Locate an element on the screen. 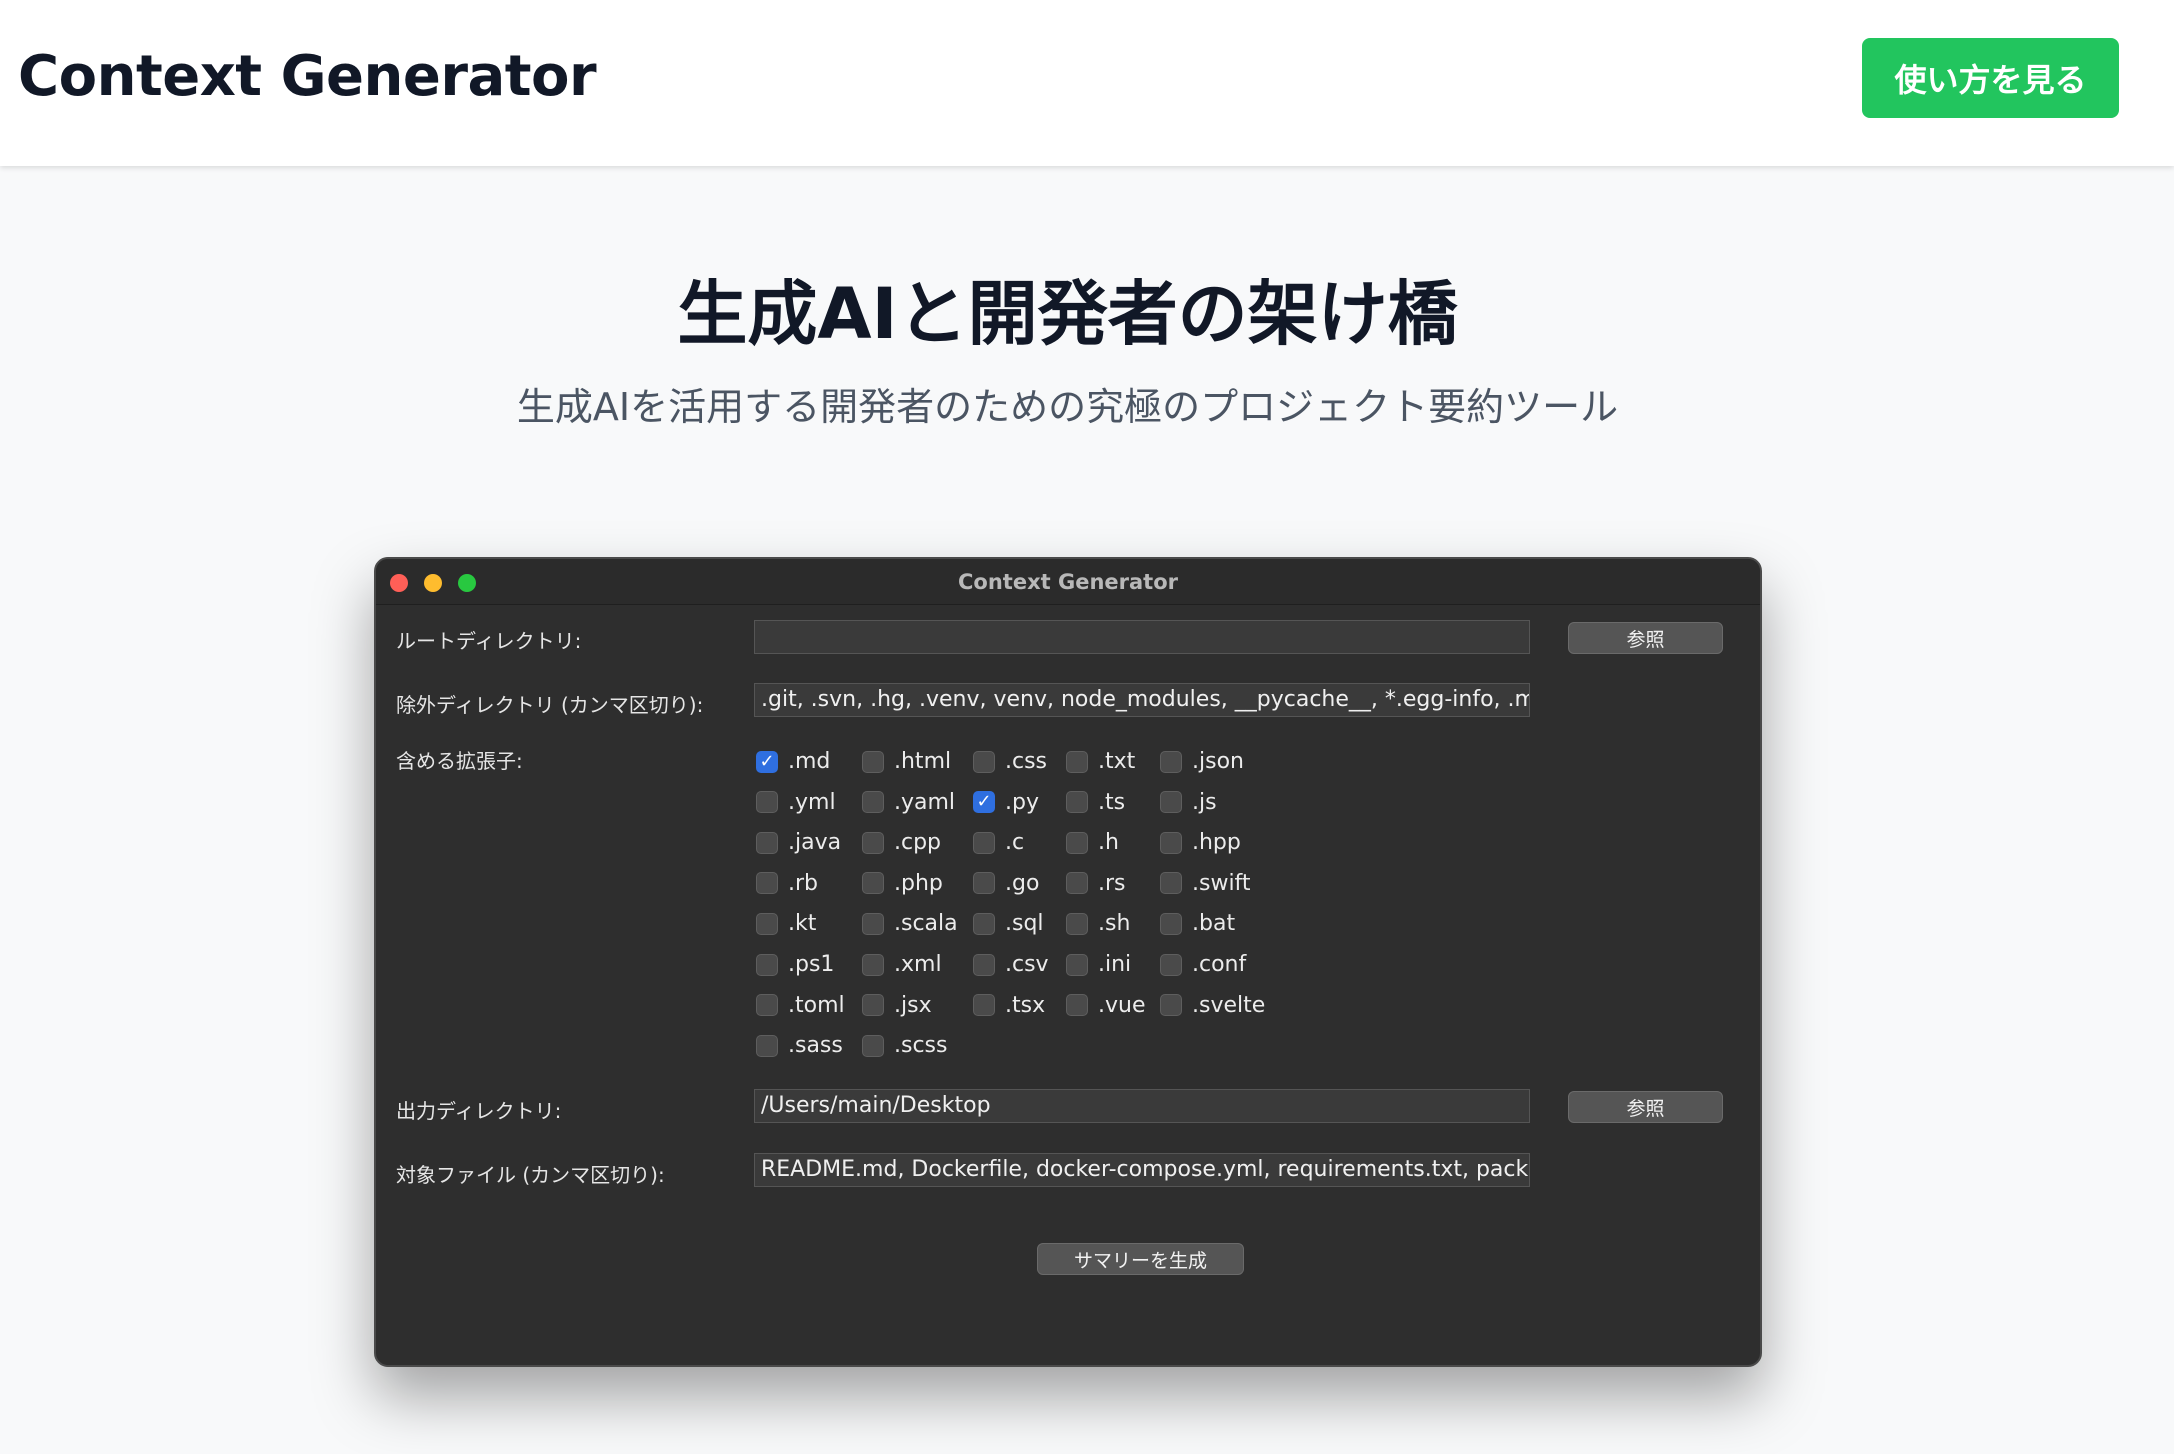  ext-checkbox-sh: .sh is located at coordinates (1098, 923).